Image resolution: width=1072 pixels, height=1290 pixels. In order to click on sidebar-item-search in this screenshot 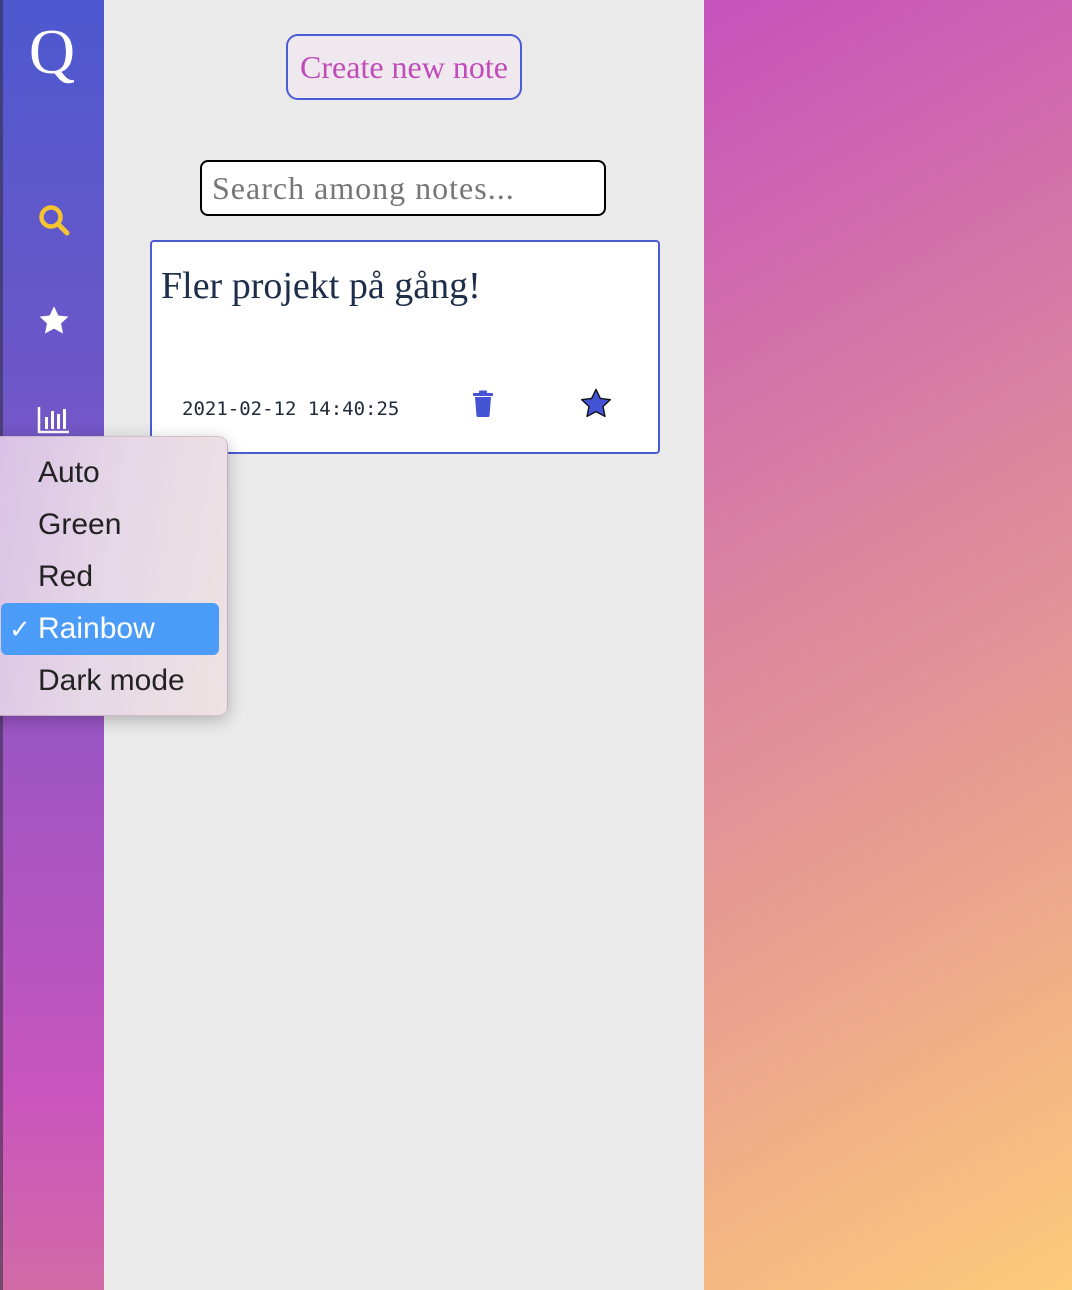, I will do `click(54, 220)`.